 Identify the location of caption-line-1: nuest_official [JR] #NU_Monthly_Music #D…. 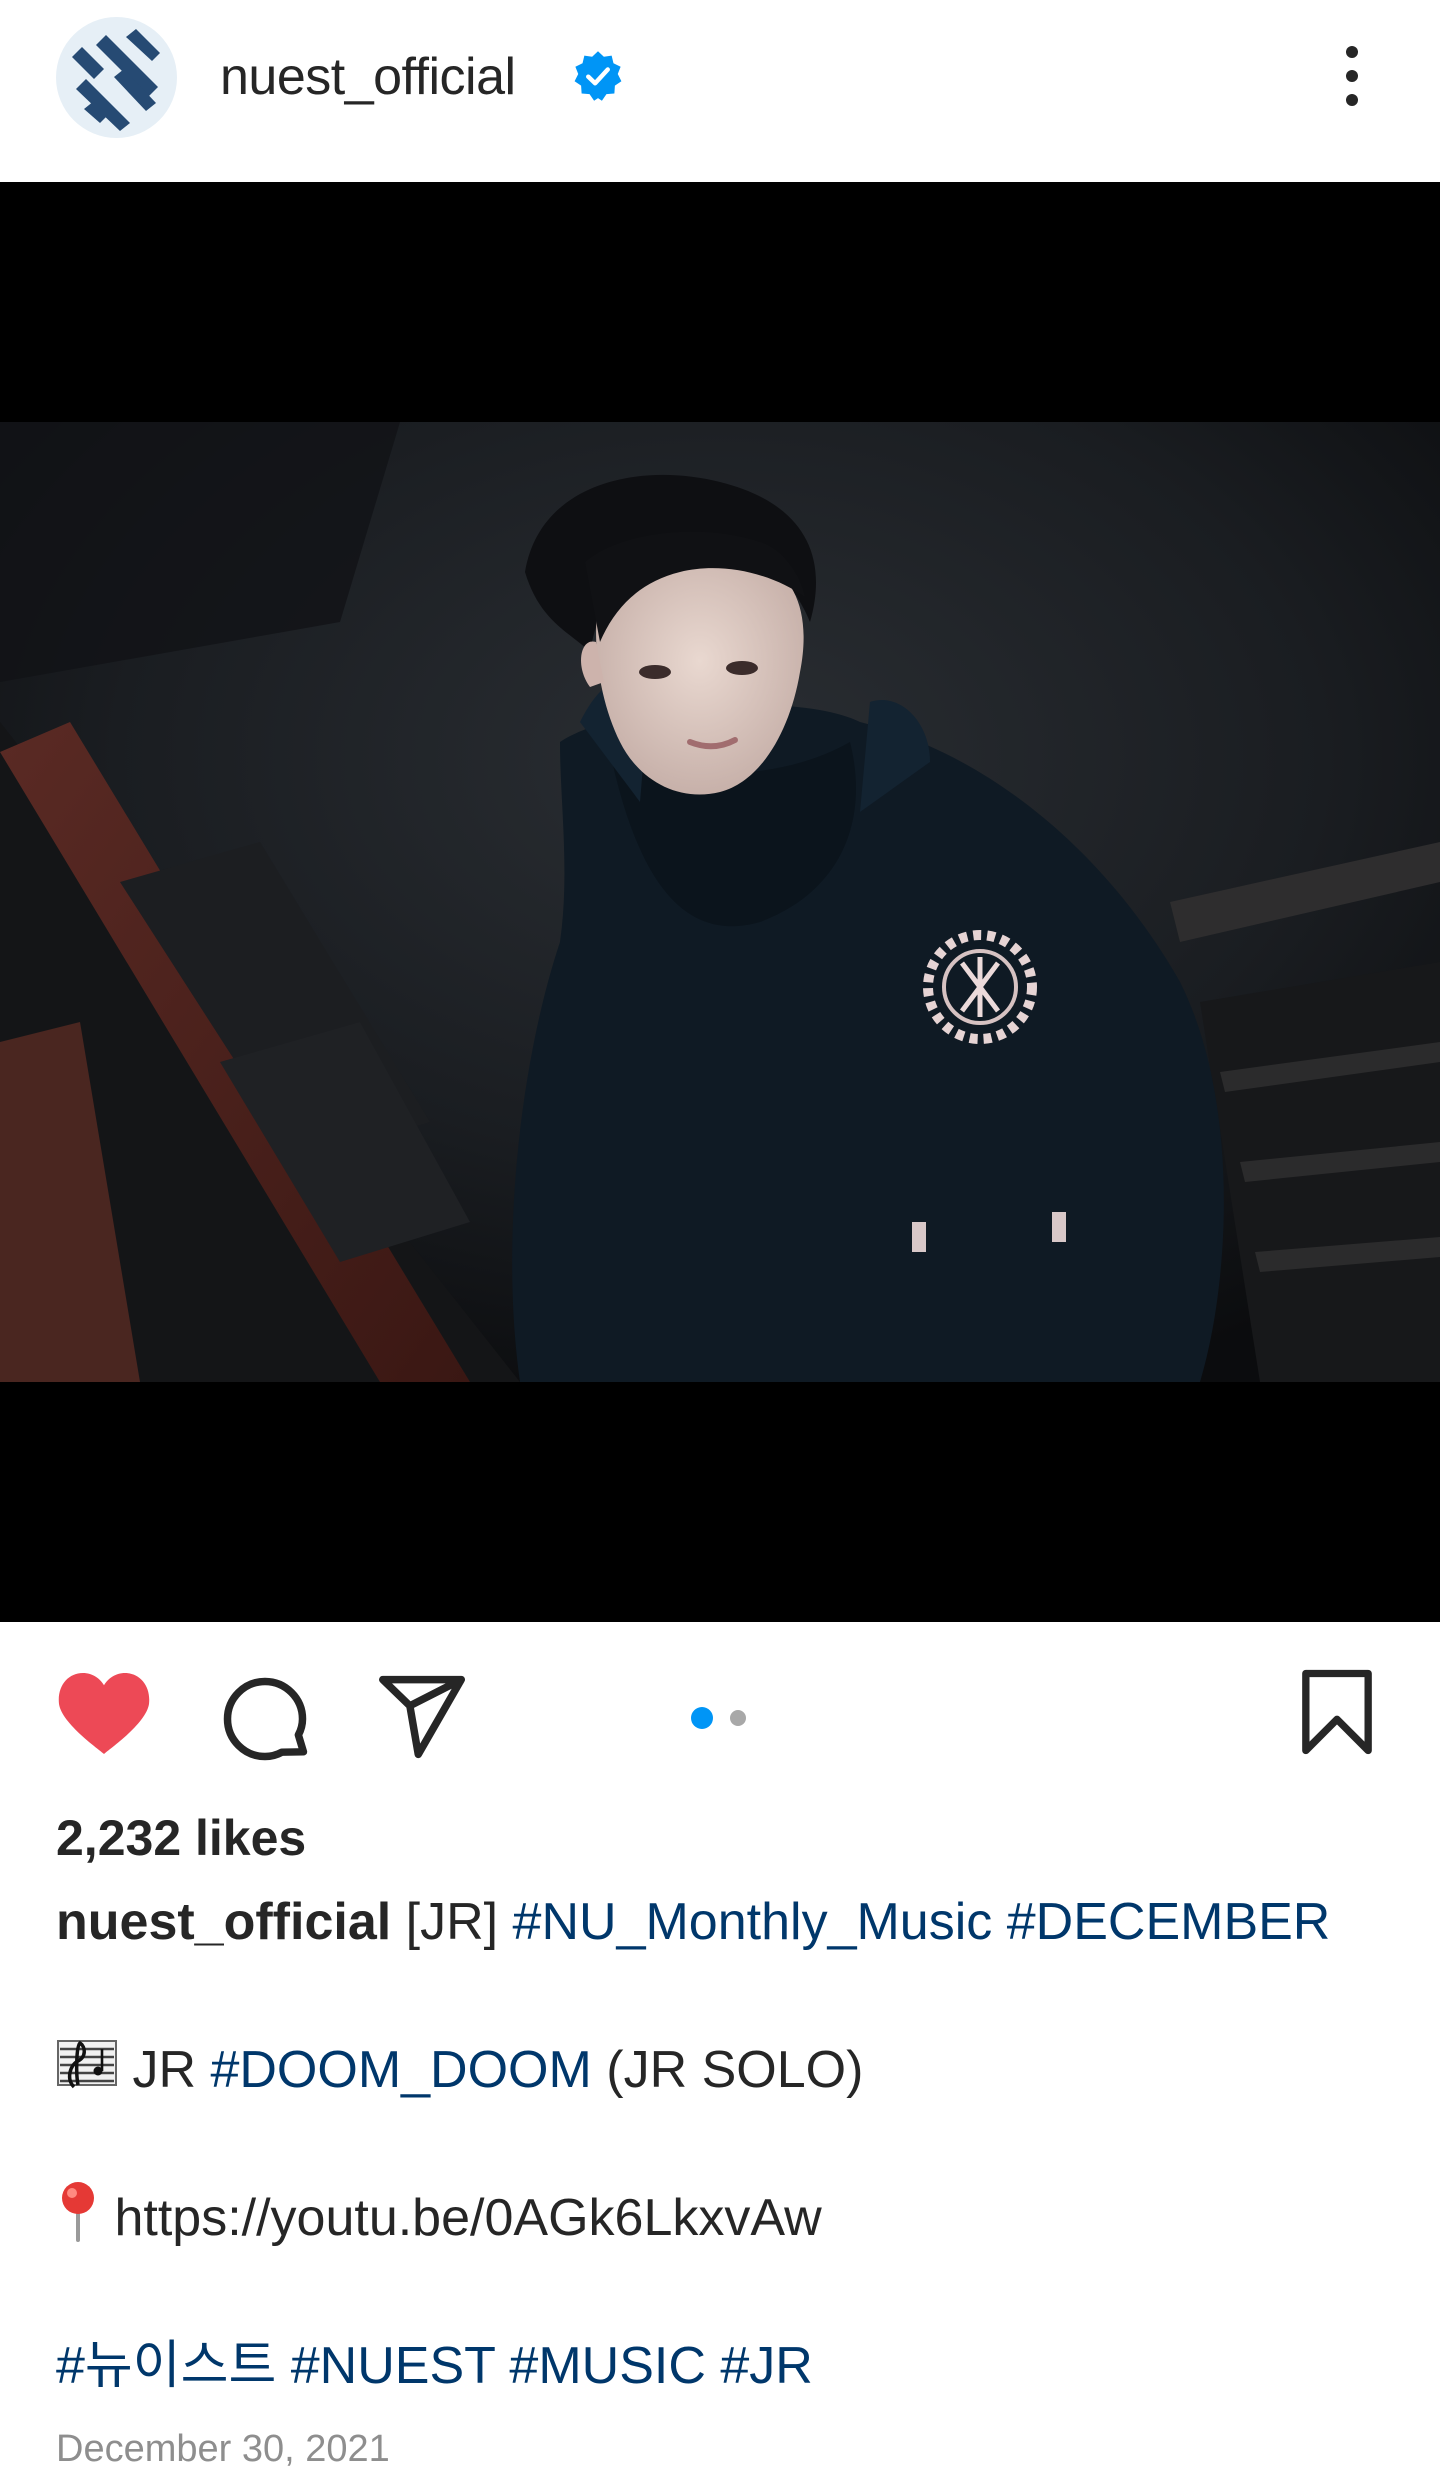
(693, 1922).